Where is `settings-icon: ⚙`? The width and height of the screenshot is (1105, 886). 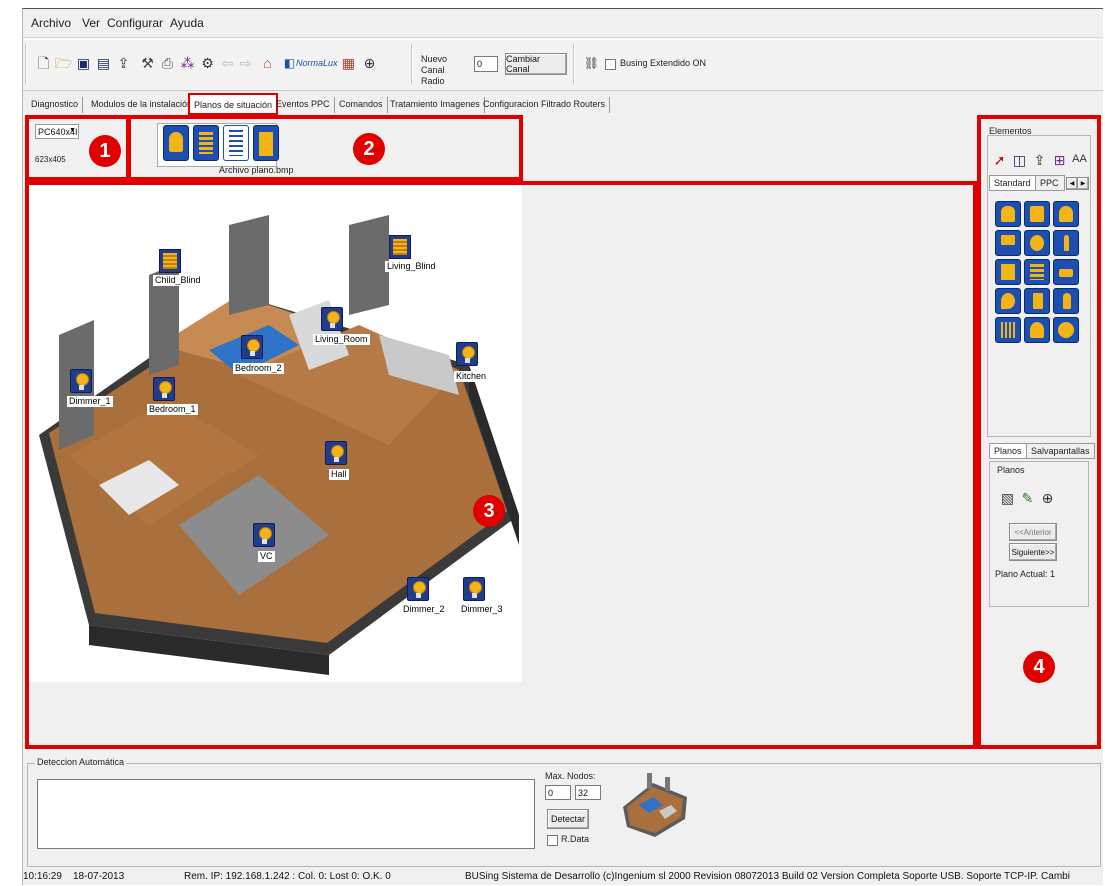 settings-icon: ⚙ is located at coordinates (207, 62).